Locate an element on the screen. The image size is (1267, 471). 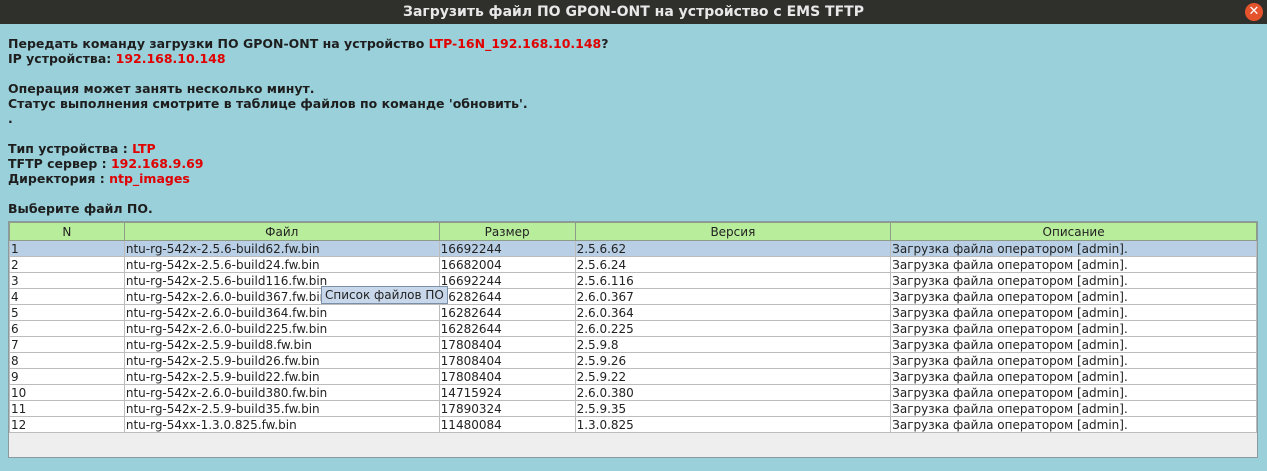
cell-version: 2.6.0.380 is located at coordinates (733, 392).